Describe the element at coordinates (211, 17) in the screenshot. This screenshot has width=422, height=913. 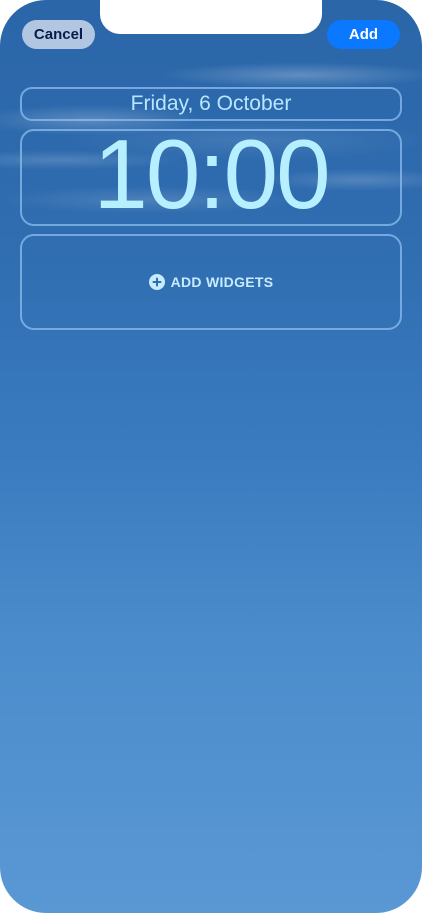
I see `device-notch` at that location.